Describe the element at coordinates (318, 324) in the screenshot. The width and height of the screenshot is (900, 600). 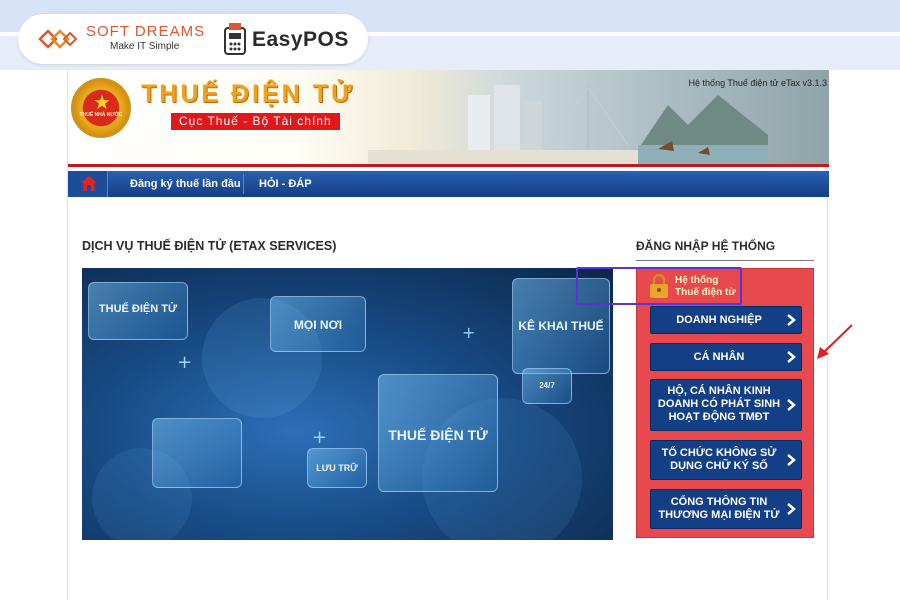
I see `hero-tile-anywhere: MỌI NƠI` at that location.